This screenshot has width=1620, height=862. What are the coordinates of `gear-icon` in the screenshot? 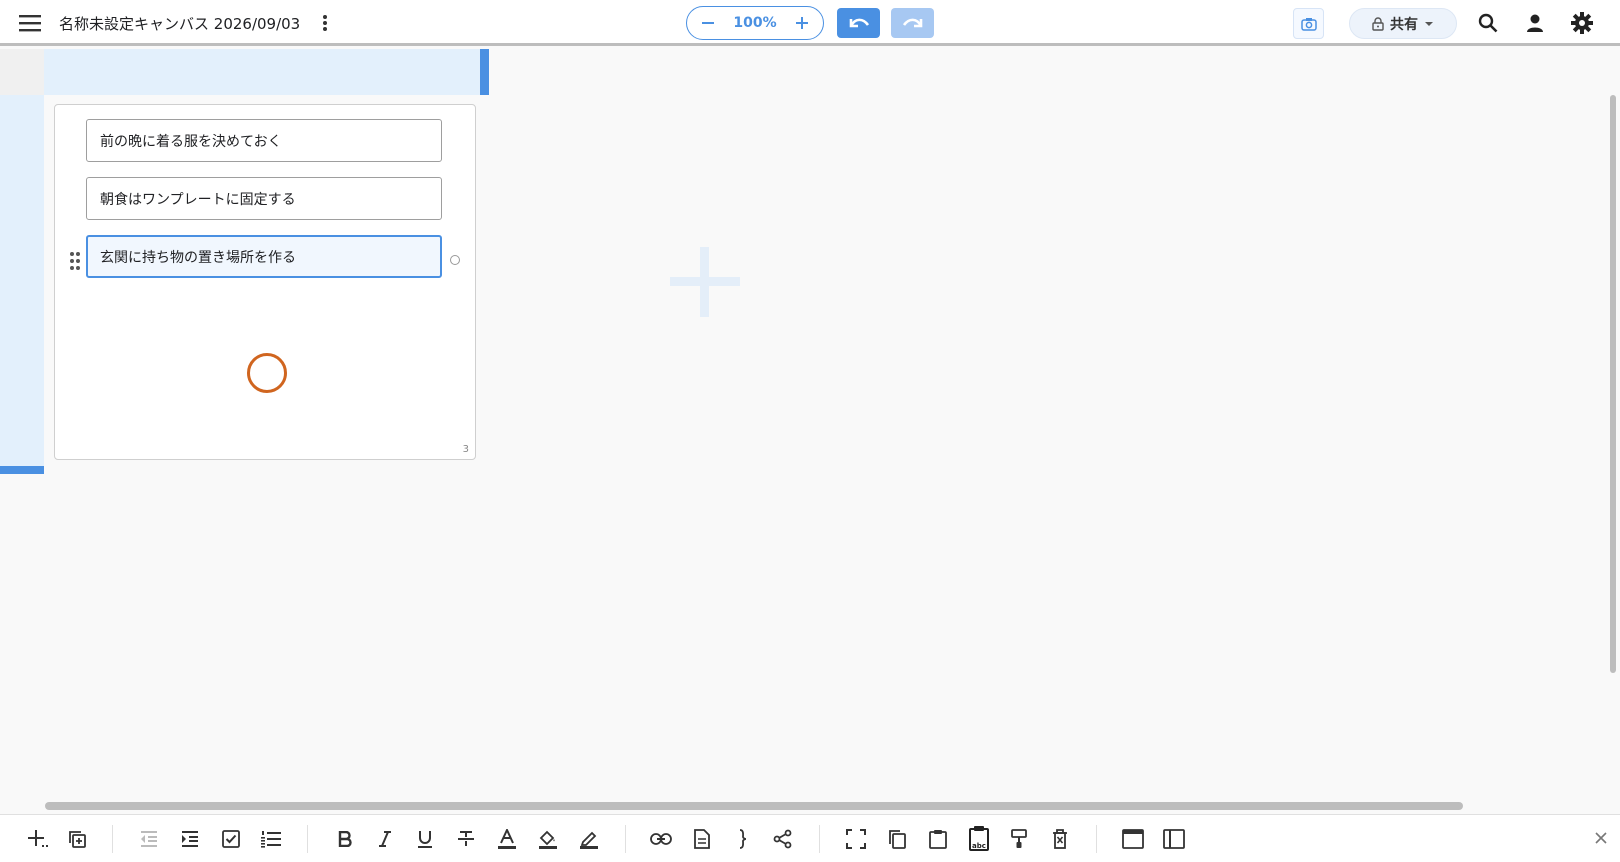 It's located at (1582, 23).